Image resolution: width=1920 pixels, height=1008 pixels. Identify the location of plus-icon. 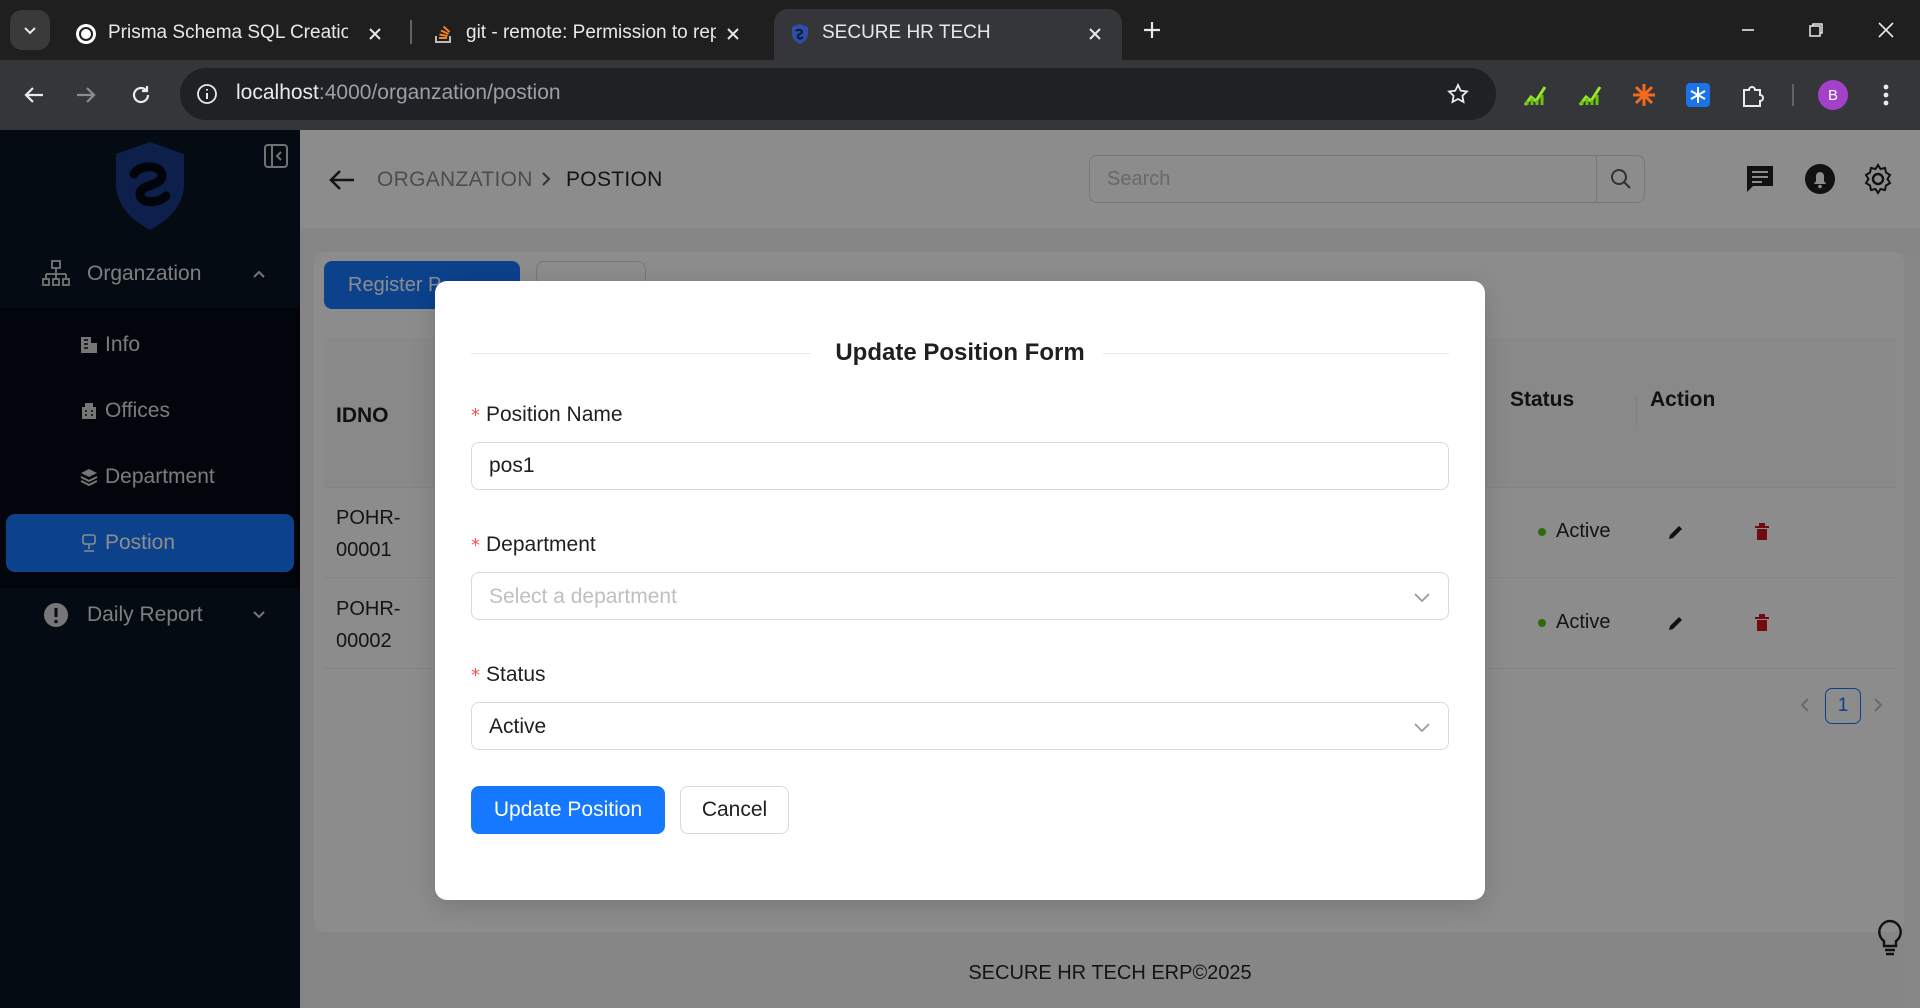
(1152, 30).